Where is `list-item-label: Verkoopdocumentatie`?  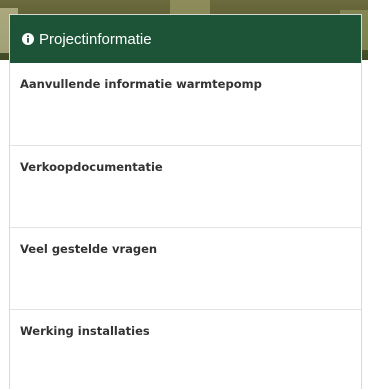 list-item-label: Verkoopdocumentatie is located at coordinates (91, 167).